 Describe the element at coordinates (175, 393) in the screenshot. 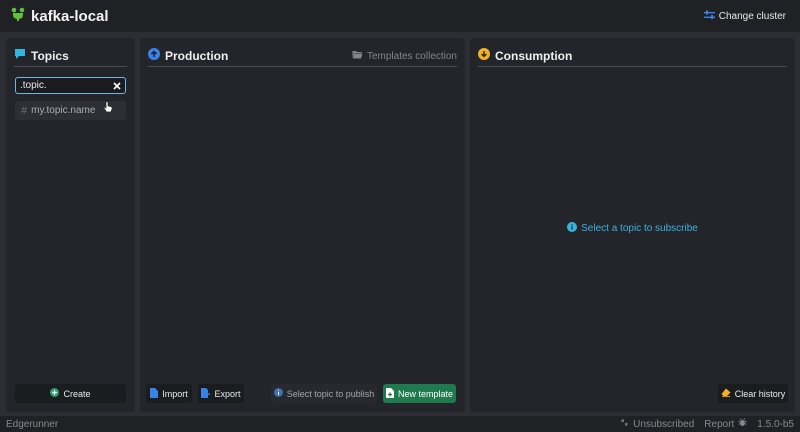

I see `import-label: Import` at that location.